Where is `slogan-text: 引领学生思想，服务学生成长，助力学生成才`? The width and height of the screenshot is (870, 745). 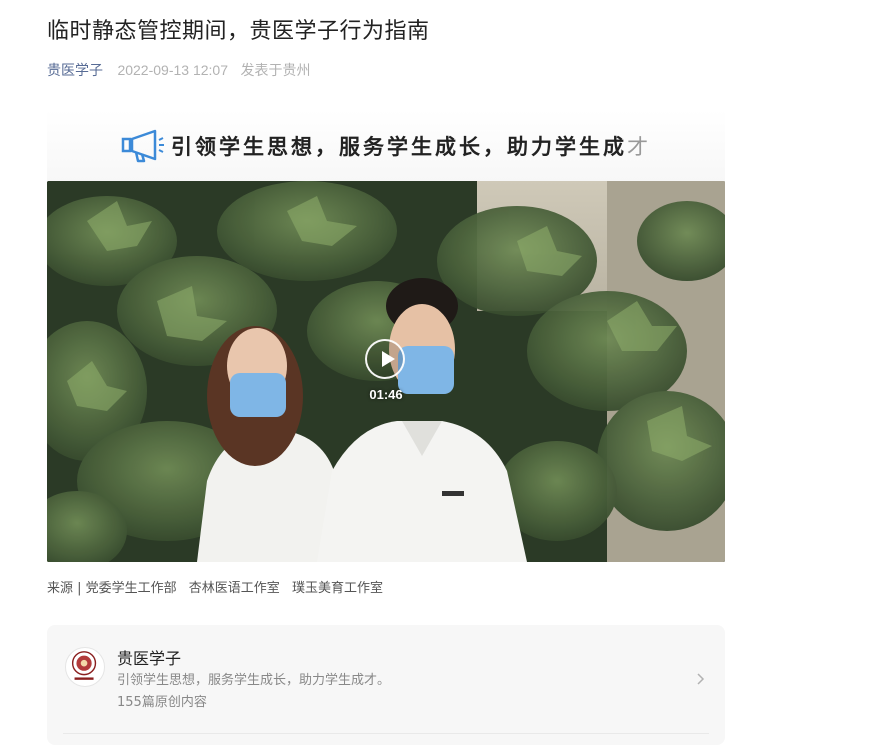 slogan-text: 引领学生思想，服务学生成长，助力学生成才 is located at coordinates (411, 146).